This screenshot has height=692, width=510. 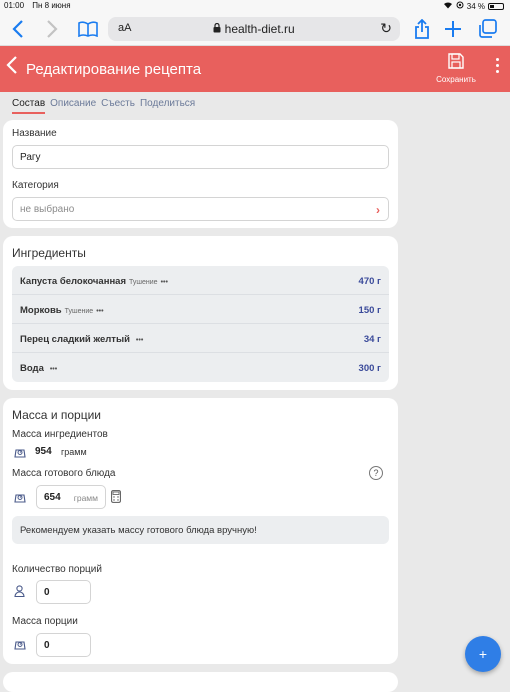 I want to click on ingredient-row: Перец сладкий желтый ••• 34 г, so click(x=200, y=338).